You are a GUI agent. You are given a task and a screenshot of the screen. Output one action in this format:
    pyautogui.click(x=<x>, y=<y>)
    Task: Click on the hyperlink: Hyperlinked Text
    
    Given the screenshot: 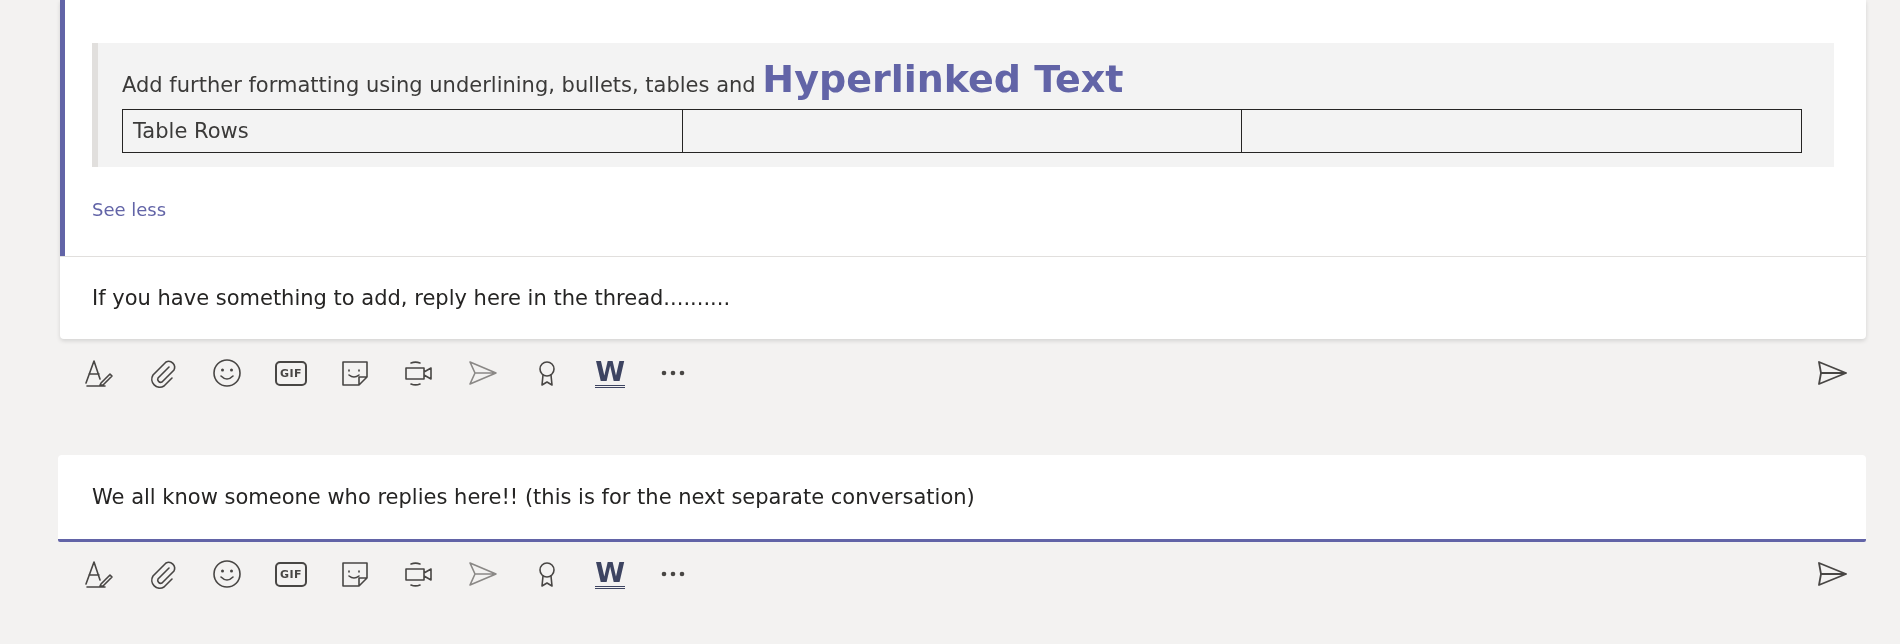 What is the action you would take?
    pyautogui.click(x=943, y=79)
    